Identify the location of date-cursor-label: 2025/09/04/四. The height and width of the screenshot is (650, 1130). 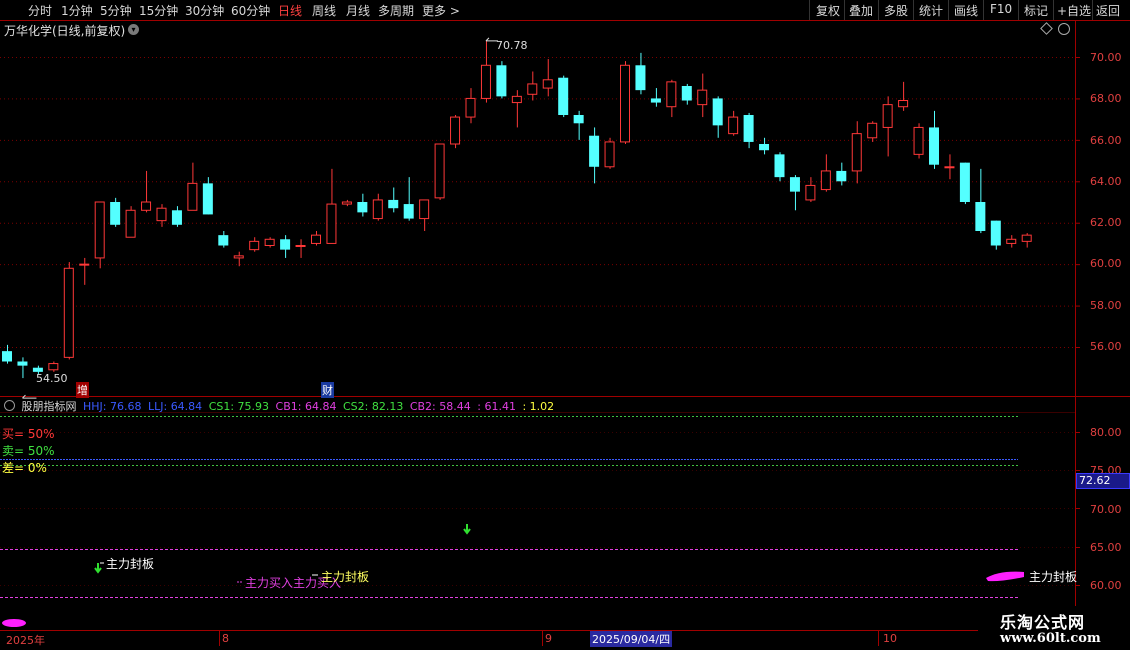
(631, 639).